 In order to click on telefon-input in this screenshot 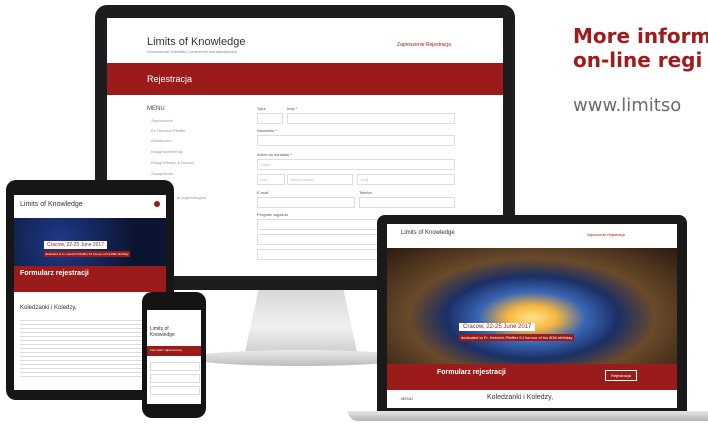, I will do `click(407, 202)`.